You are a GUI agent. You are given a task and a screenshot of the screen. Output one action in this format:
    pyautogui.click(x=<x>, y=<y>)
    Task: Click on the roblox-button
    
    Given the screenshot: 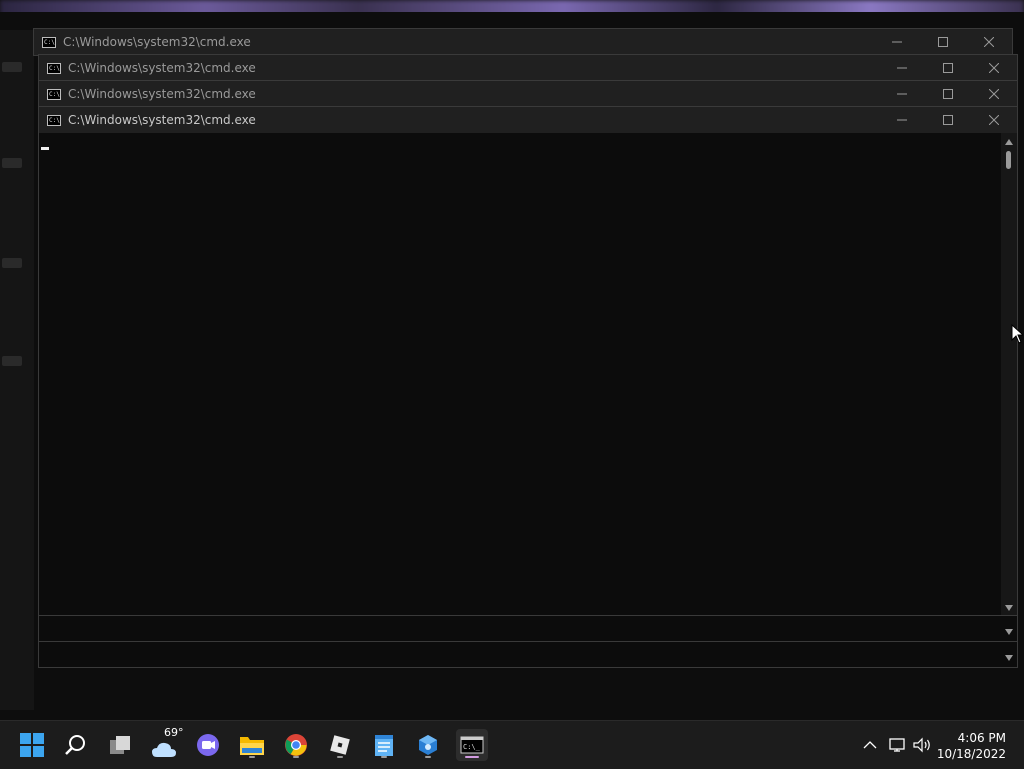 What is the action you would take?
    pyautogui.click(x=340, y=745)
    